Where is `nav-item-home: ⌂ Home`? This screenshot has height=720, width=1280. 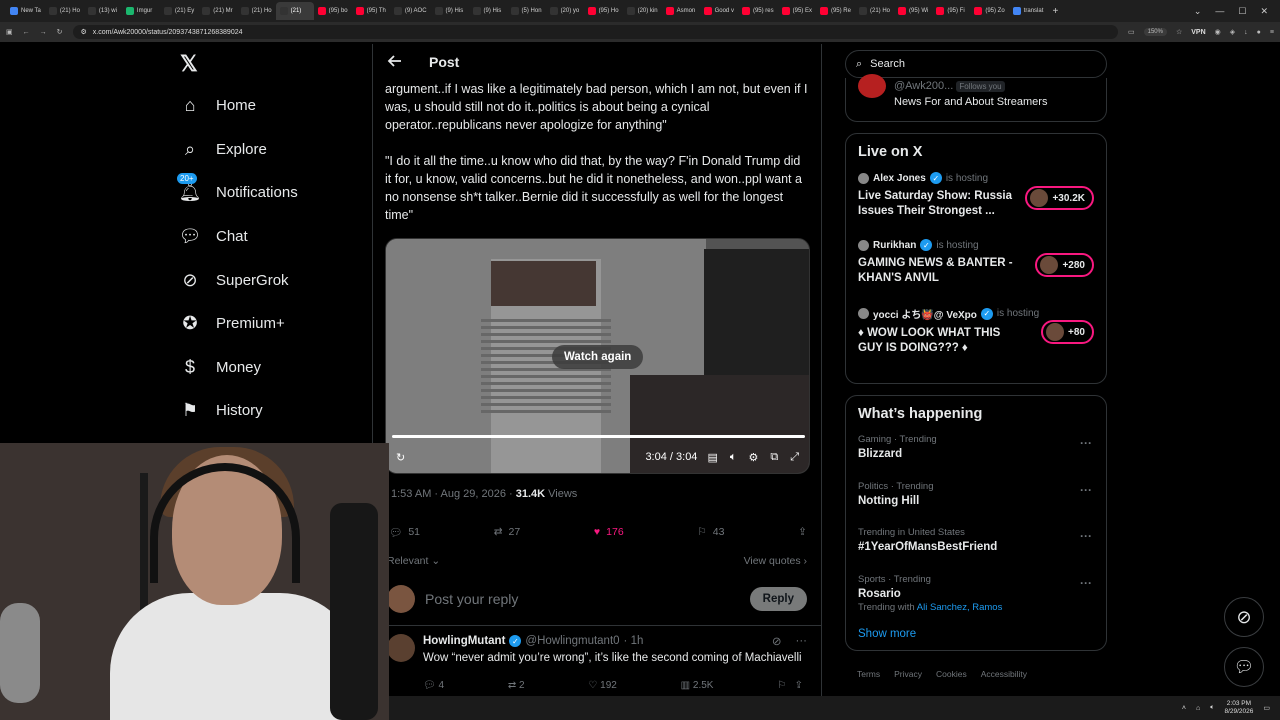 nav-item-home: ⌂ Home is located at coordinates (270, 106).